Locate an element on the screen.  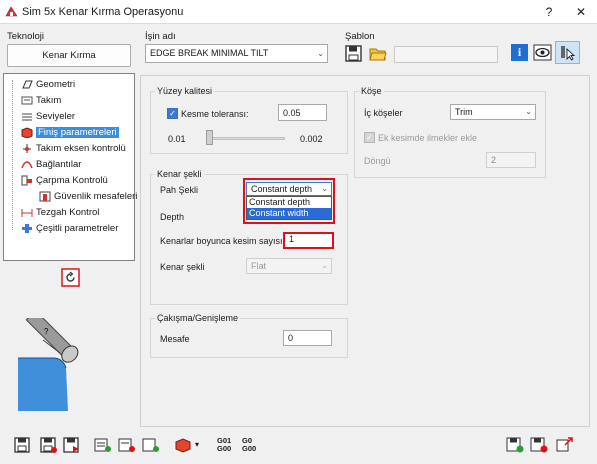
slider-max-label: 0.002 is located at coordinates (311, 139).